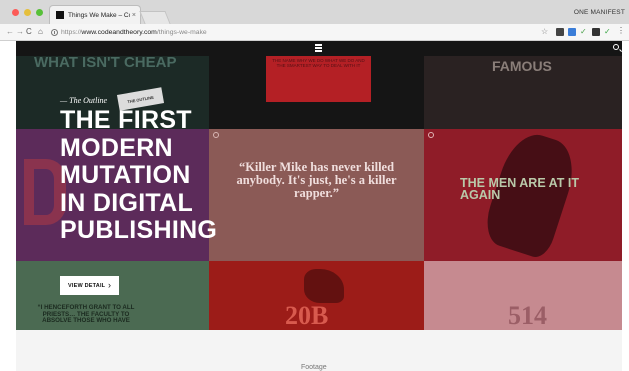 This screenshot has height=371, width=629. Describe the element at coordinates (60, 15) in the screenshot. I see `favicon-icon` at that location.